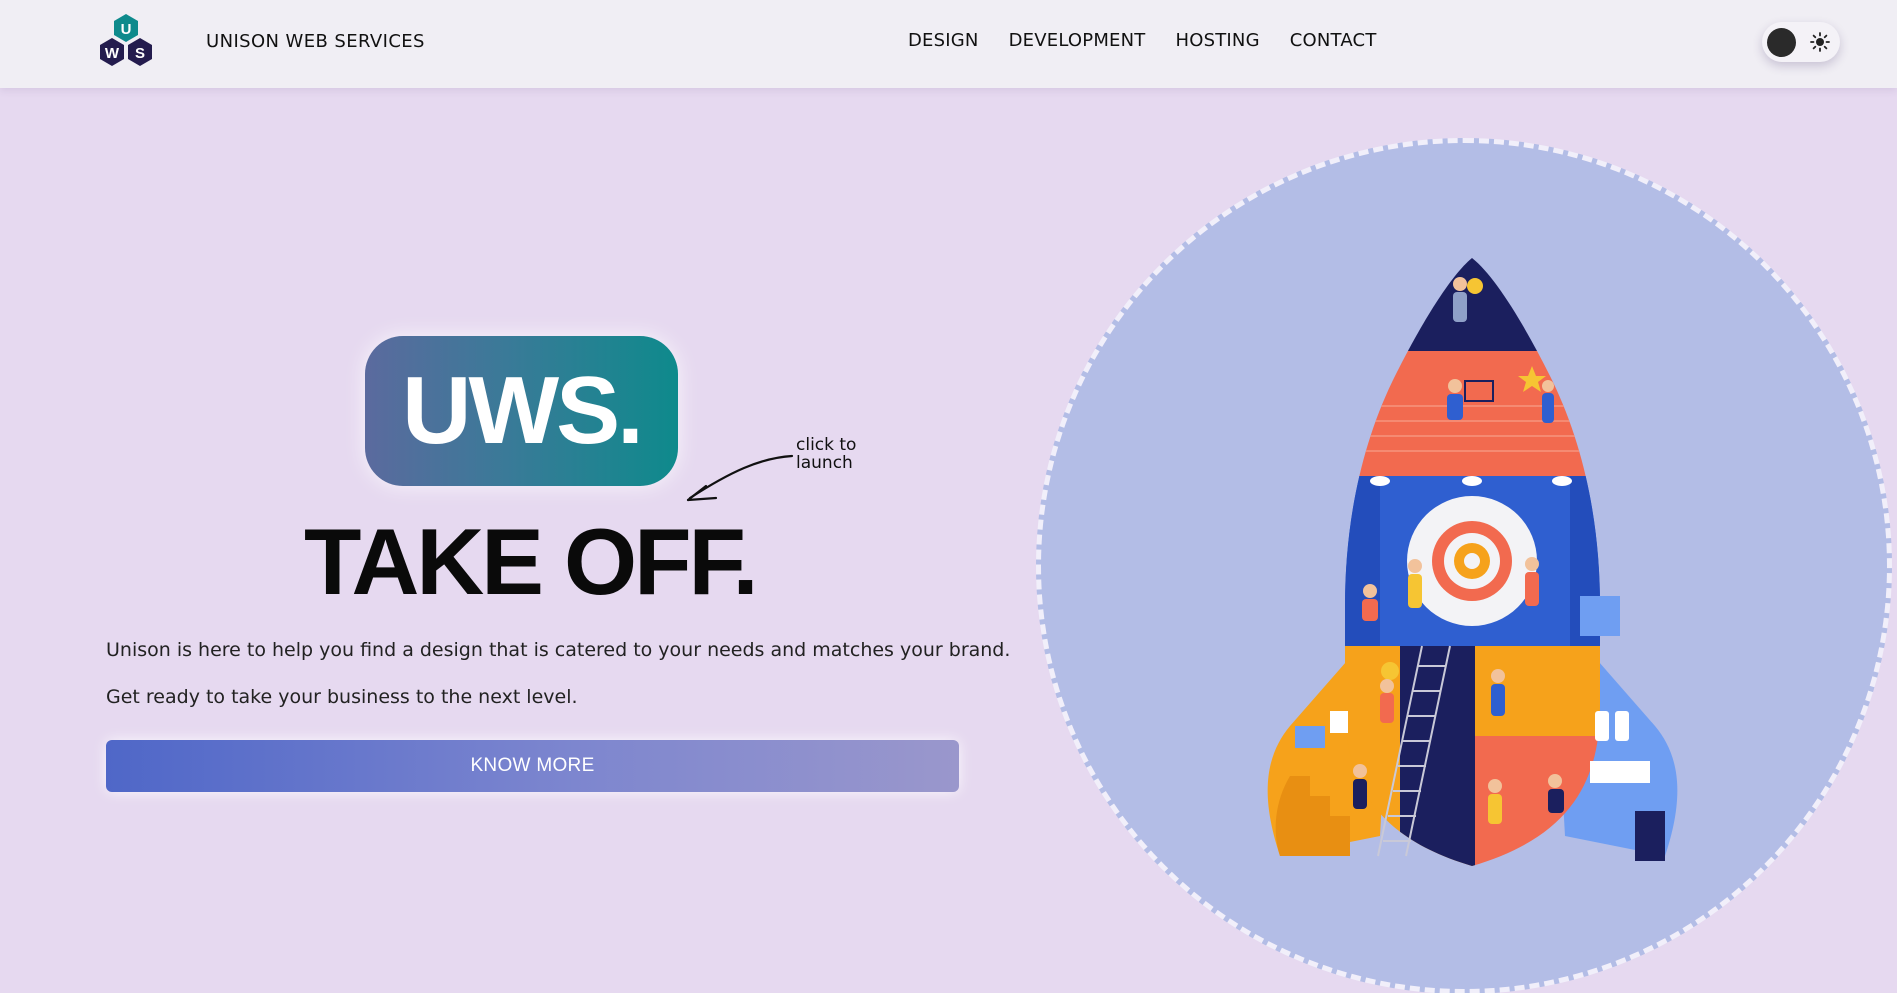 The height and width of the screenshot is (993, 1897). I want to click on launch-badge-button: UWS., so click(521, 411).